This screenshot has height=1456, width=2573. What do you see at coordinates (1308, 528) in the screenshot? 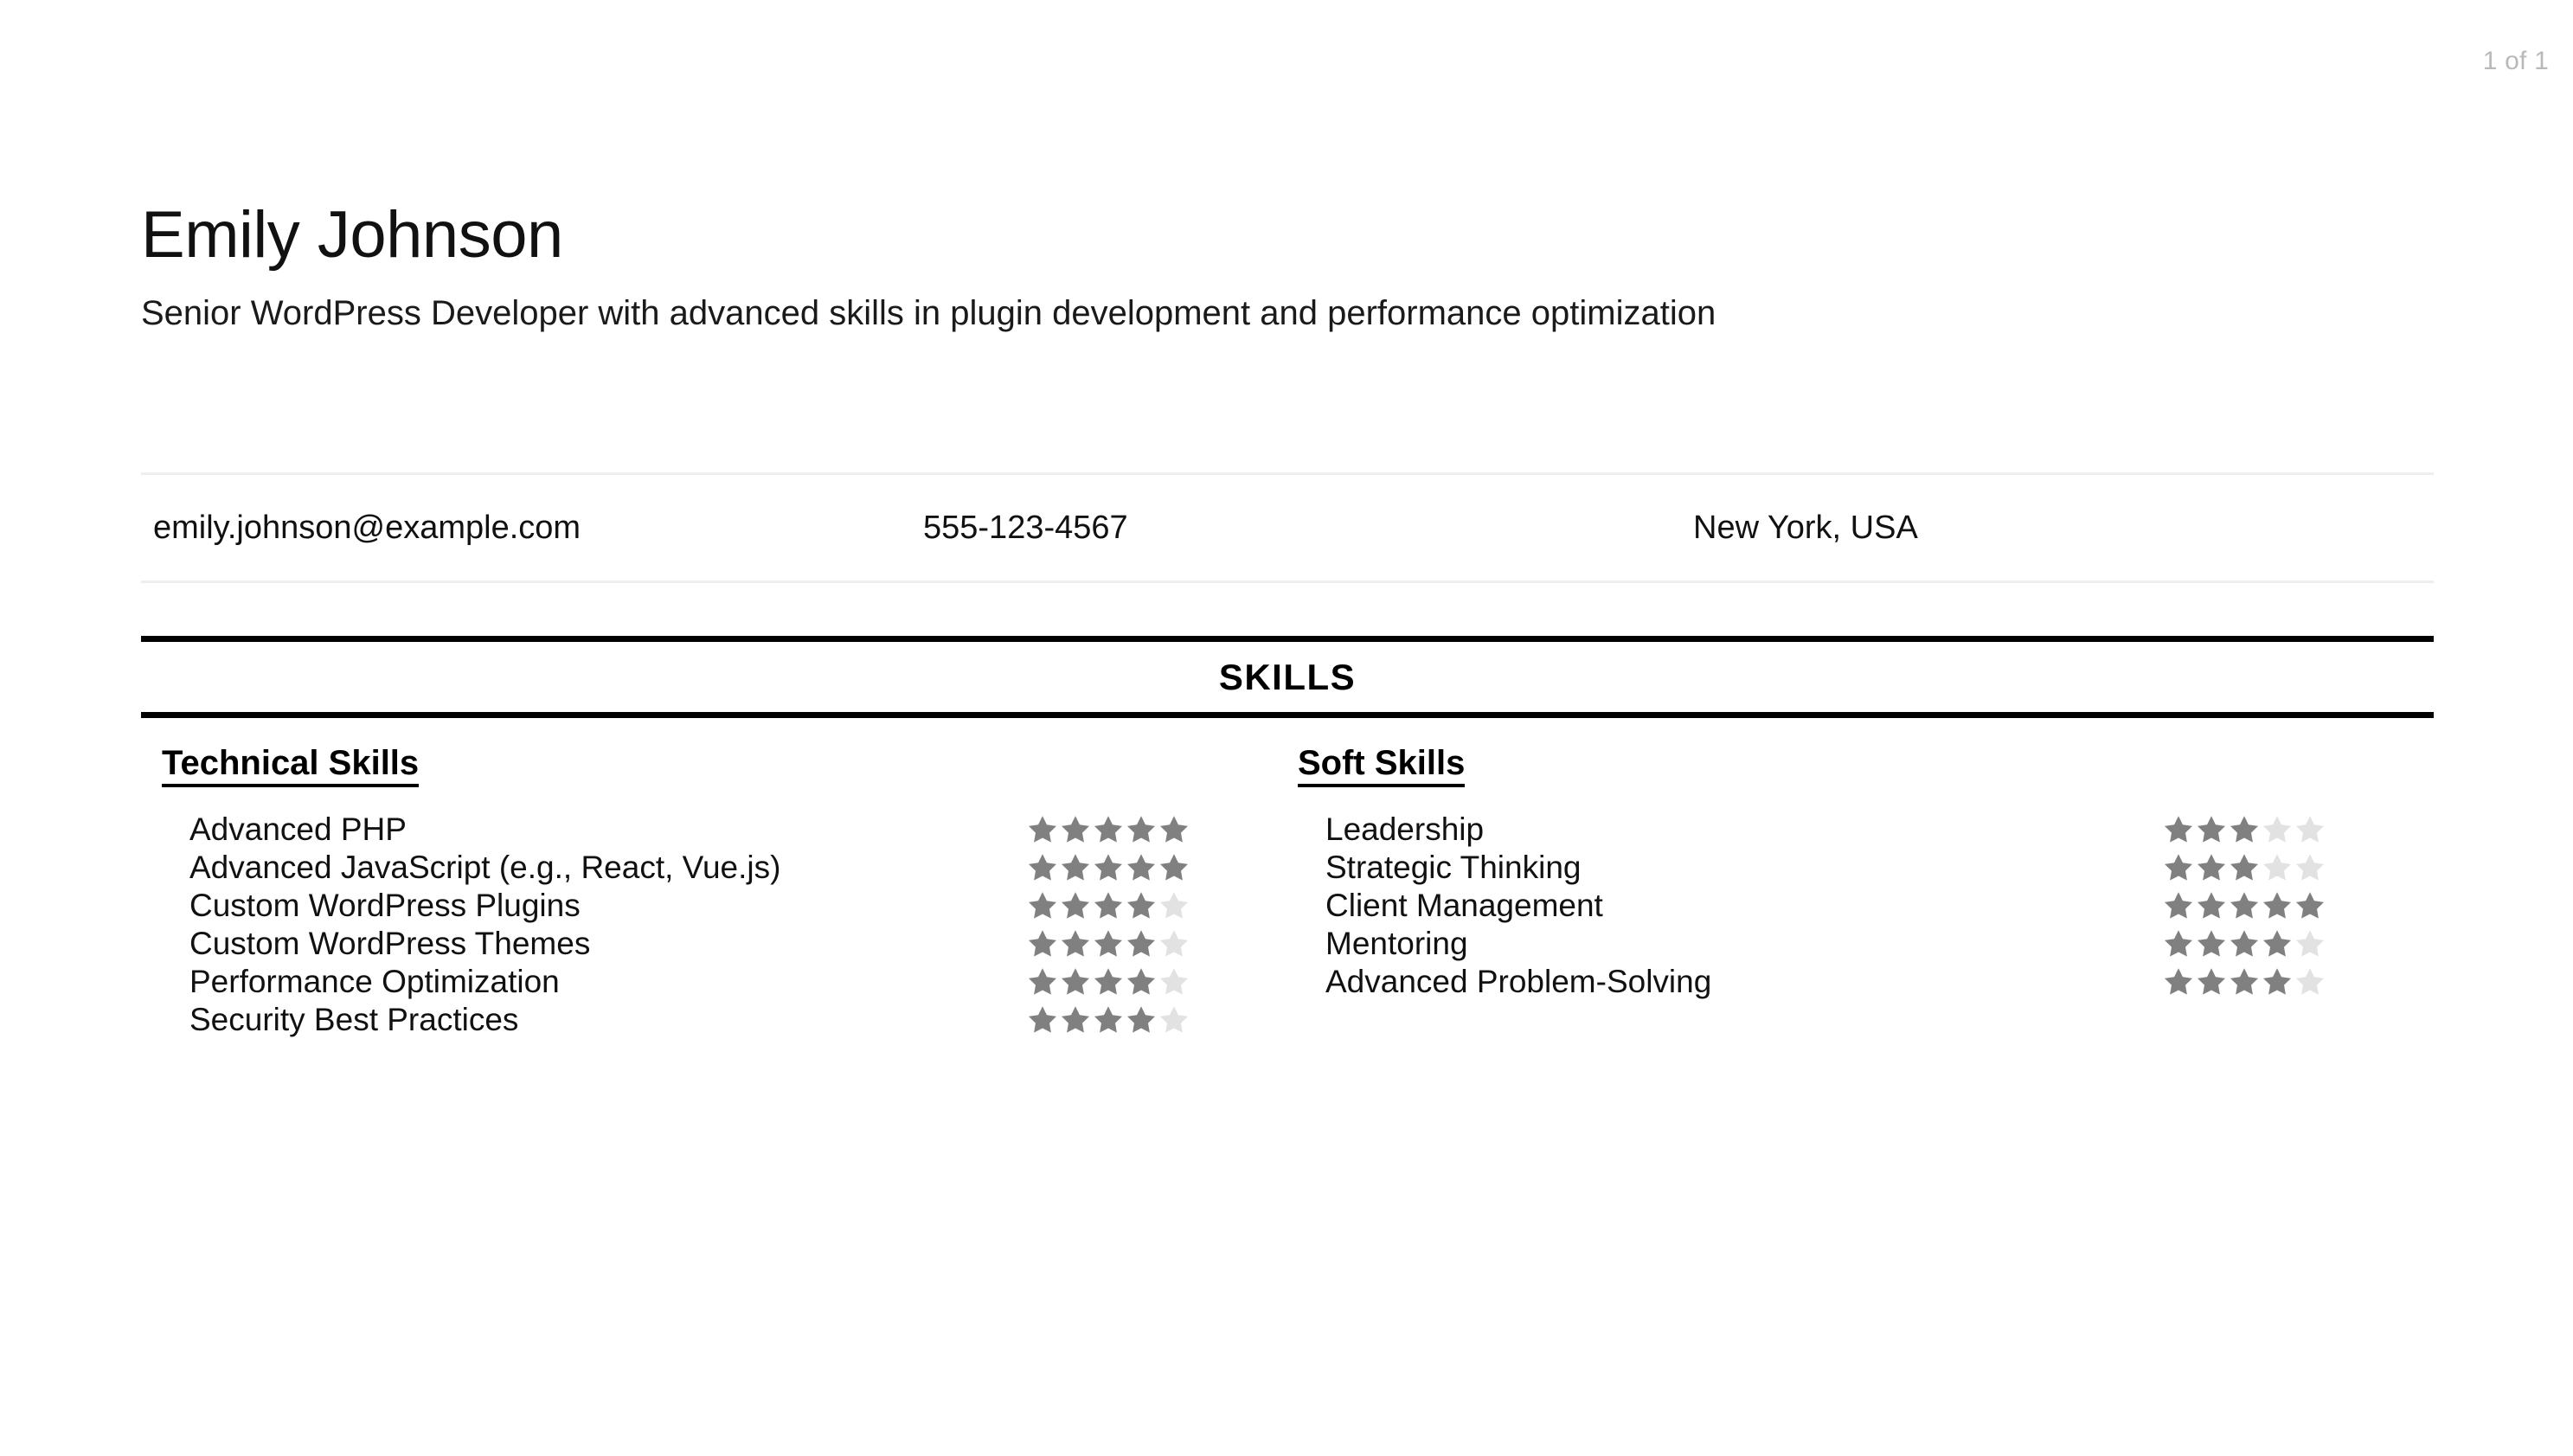
I see `contact-phone: 555-123-4567` at bounding box center [1308, 528].